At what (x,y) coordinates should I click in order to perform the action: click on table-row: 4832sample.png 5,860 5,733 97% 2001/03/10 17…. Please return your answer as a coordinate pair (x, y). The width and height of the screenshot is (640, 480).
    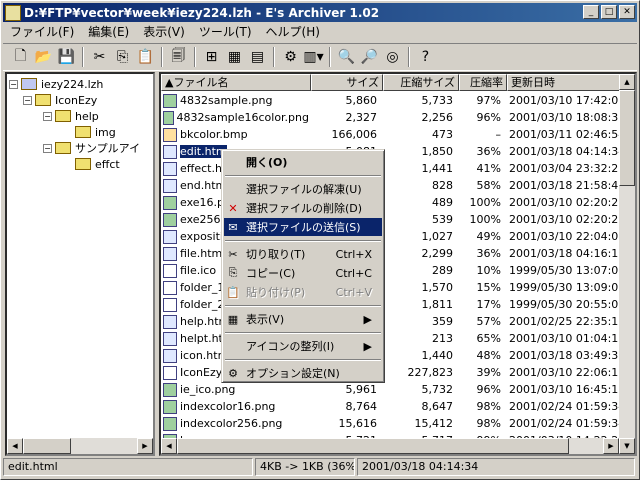
    Looking at the image, I should click on (393, 100).